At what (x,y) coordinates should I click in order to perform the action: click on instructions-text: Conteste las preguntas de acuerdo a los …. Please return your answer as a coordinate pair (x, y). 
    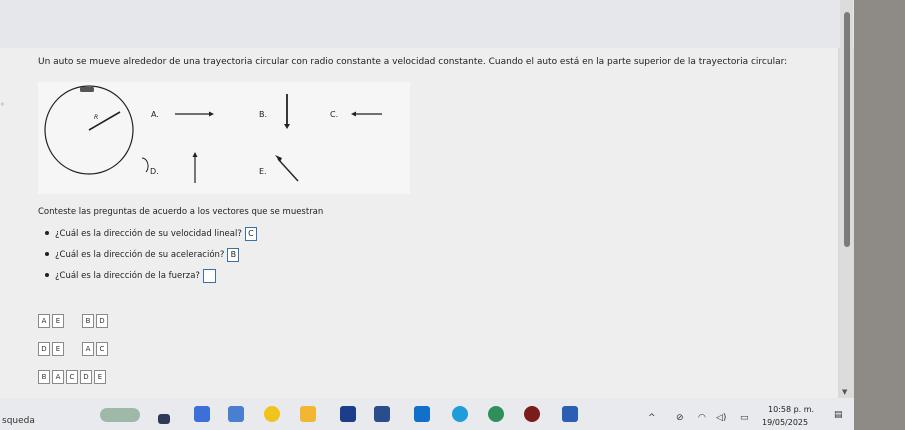
    Looking at the image, I should click on (181, 212).